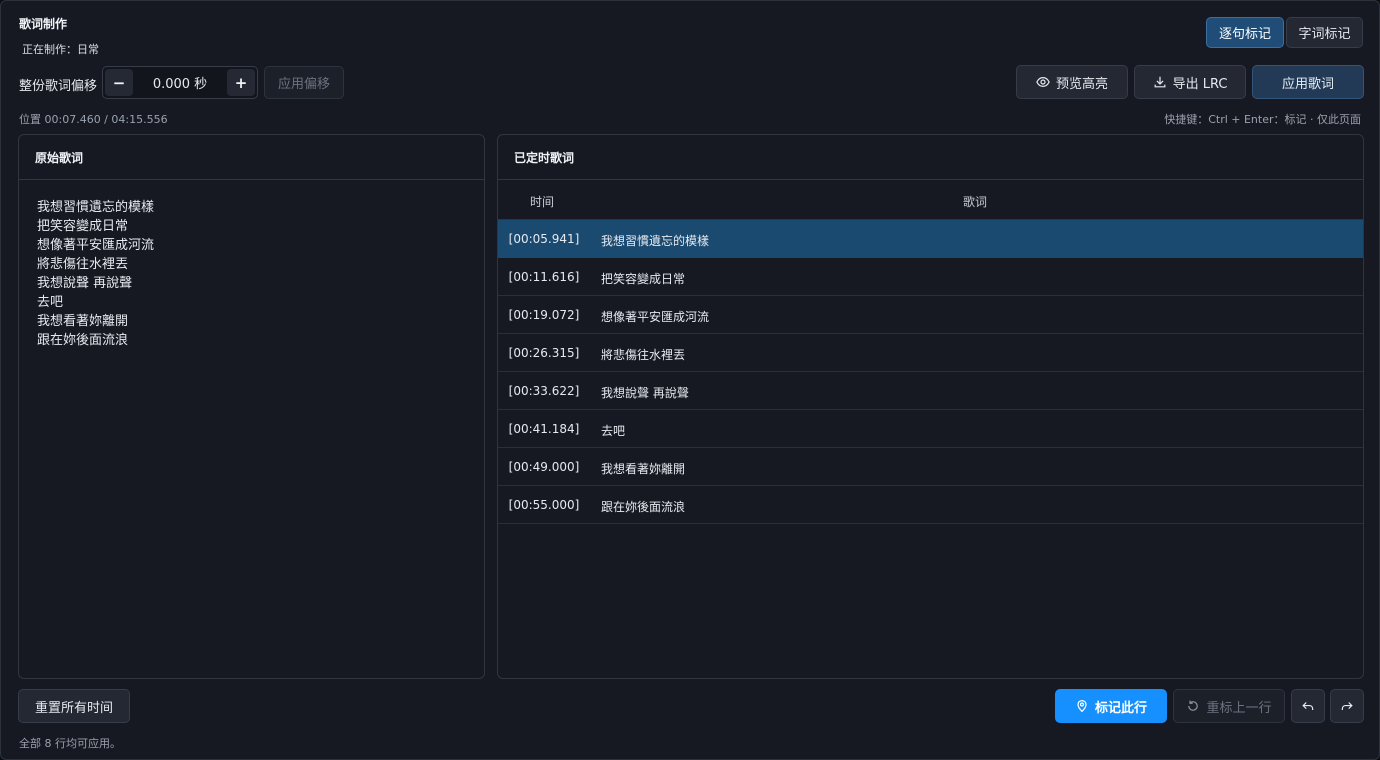 The image size is (1380, 760). What do you see at coordinates (60, 49) in the screenshot?
I see `current-song-label: 正在制作：日常` at bounding box center [60, 49].